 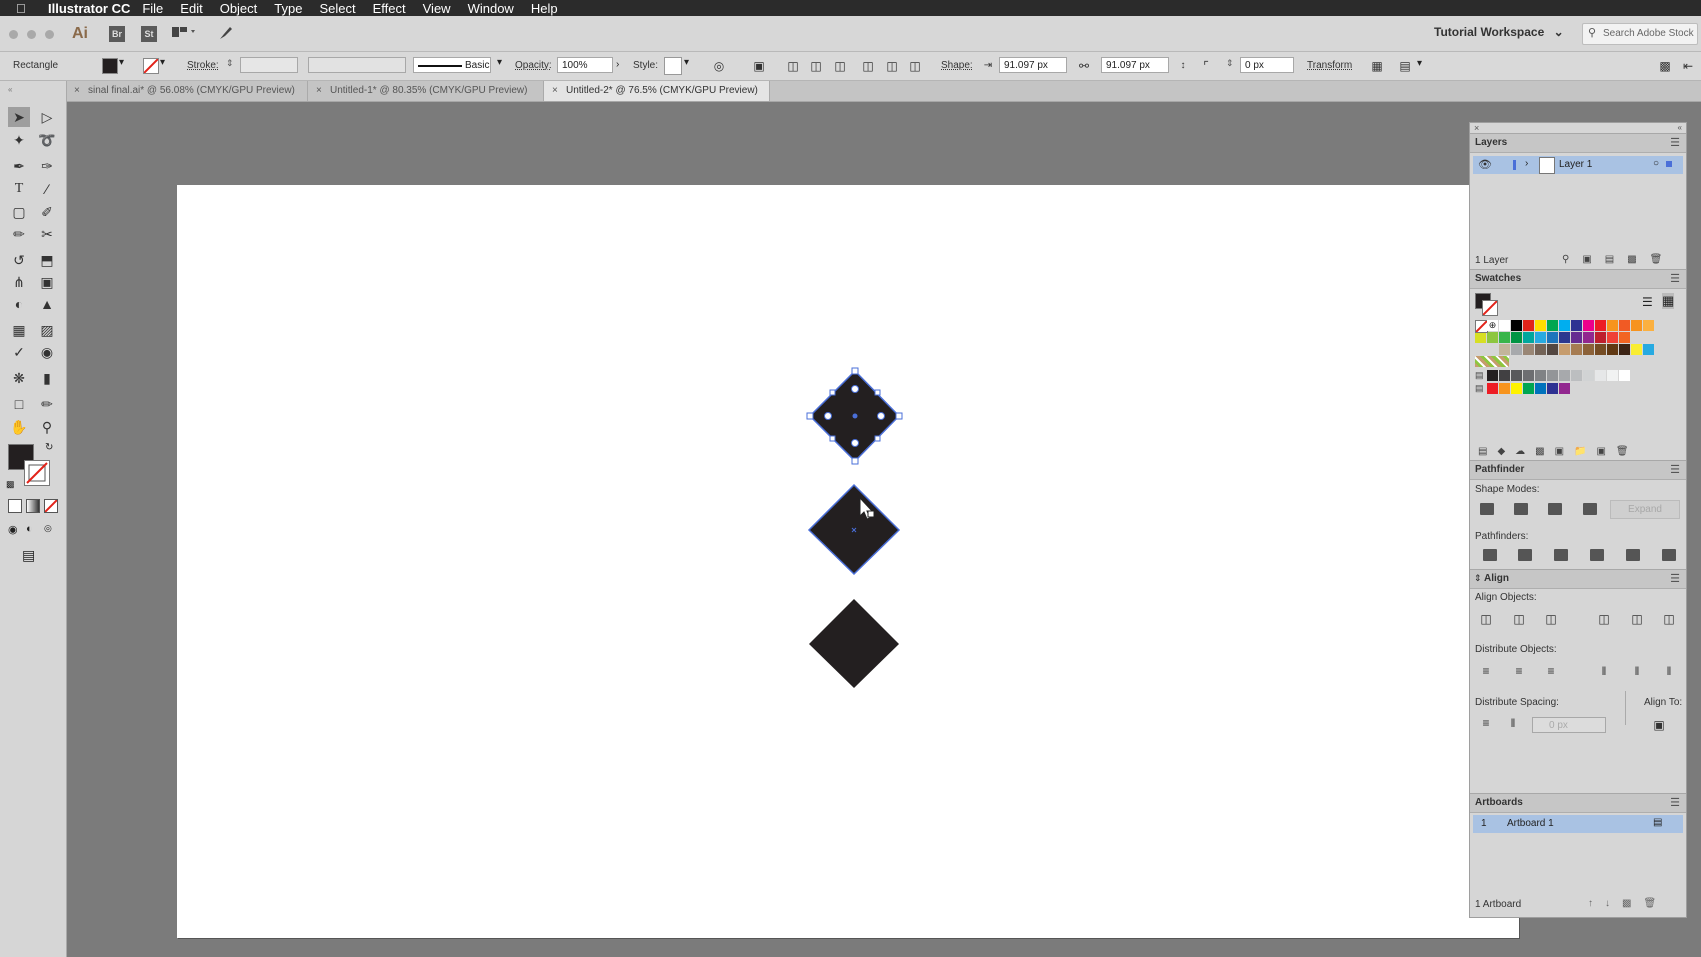 I want to click on artboards-footer-icons: ↑↓▩🗑, so click(x=1628, y=903).